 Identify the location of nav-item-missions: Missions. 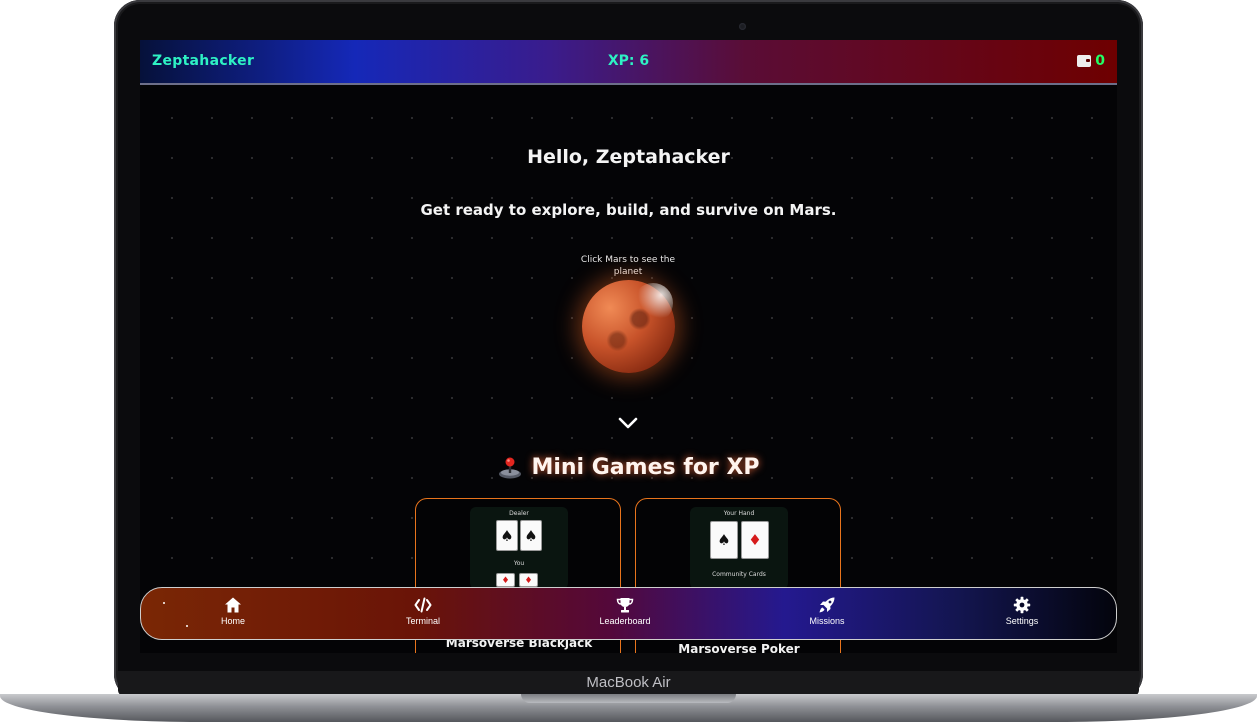
(827, 611).